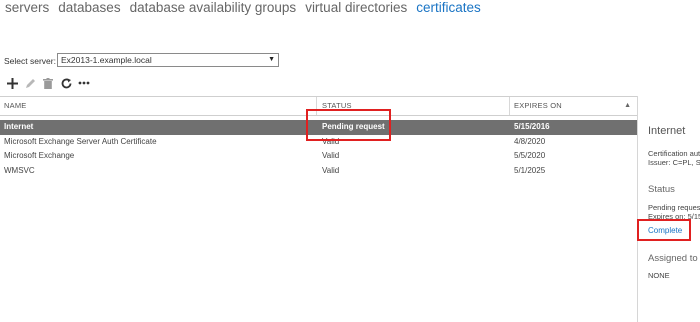  What do you see at coordinates (674, 207) in the screenshot?
I see `details-status-value: Pending request` at bounding box center [674, 207].